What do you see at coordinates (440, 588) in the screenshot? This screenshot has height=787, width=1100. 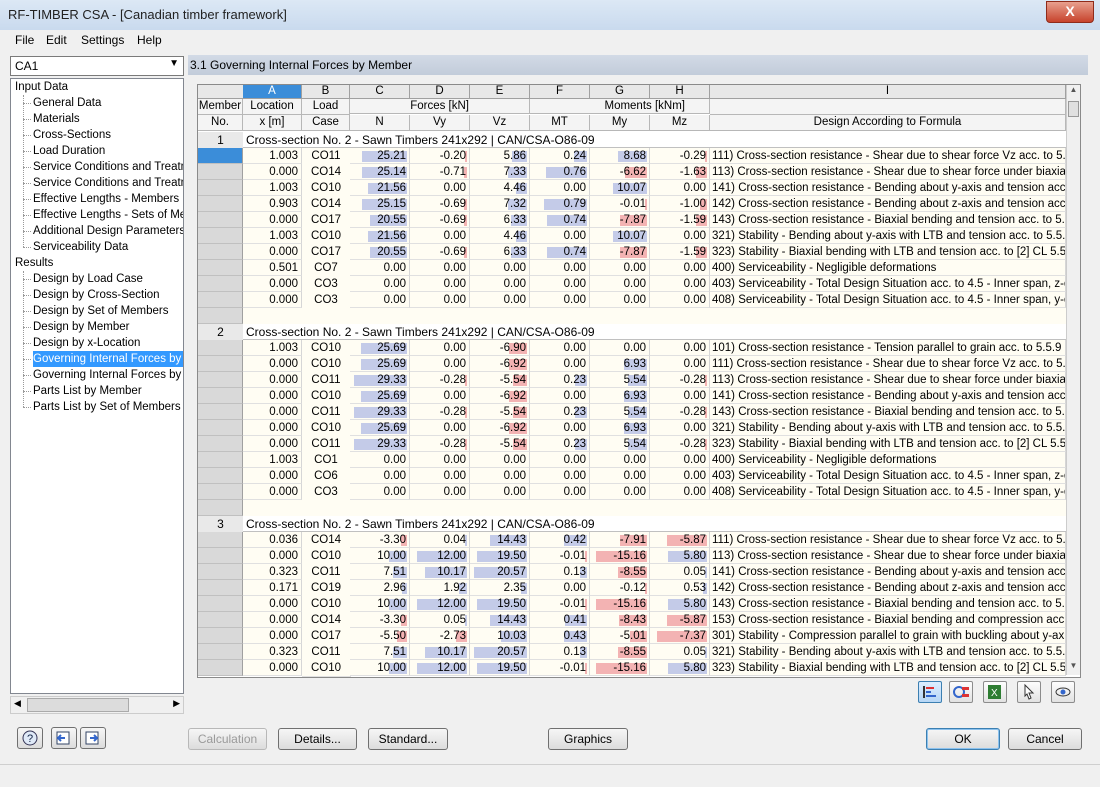 I see `table-cell: 1.92` at bounding box center [440, 588].